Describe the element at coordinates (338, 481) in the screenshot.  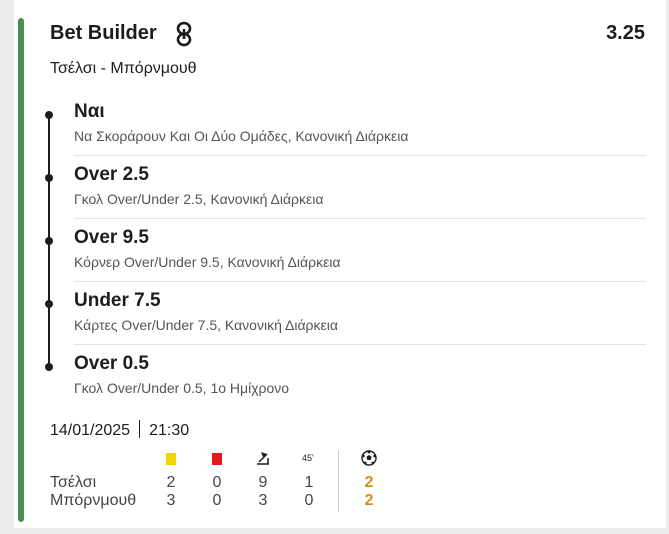
I see `stats-divider` at that location.